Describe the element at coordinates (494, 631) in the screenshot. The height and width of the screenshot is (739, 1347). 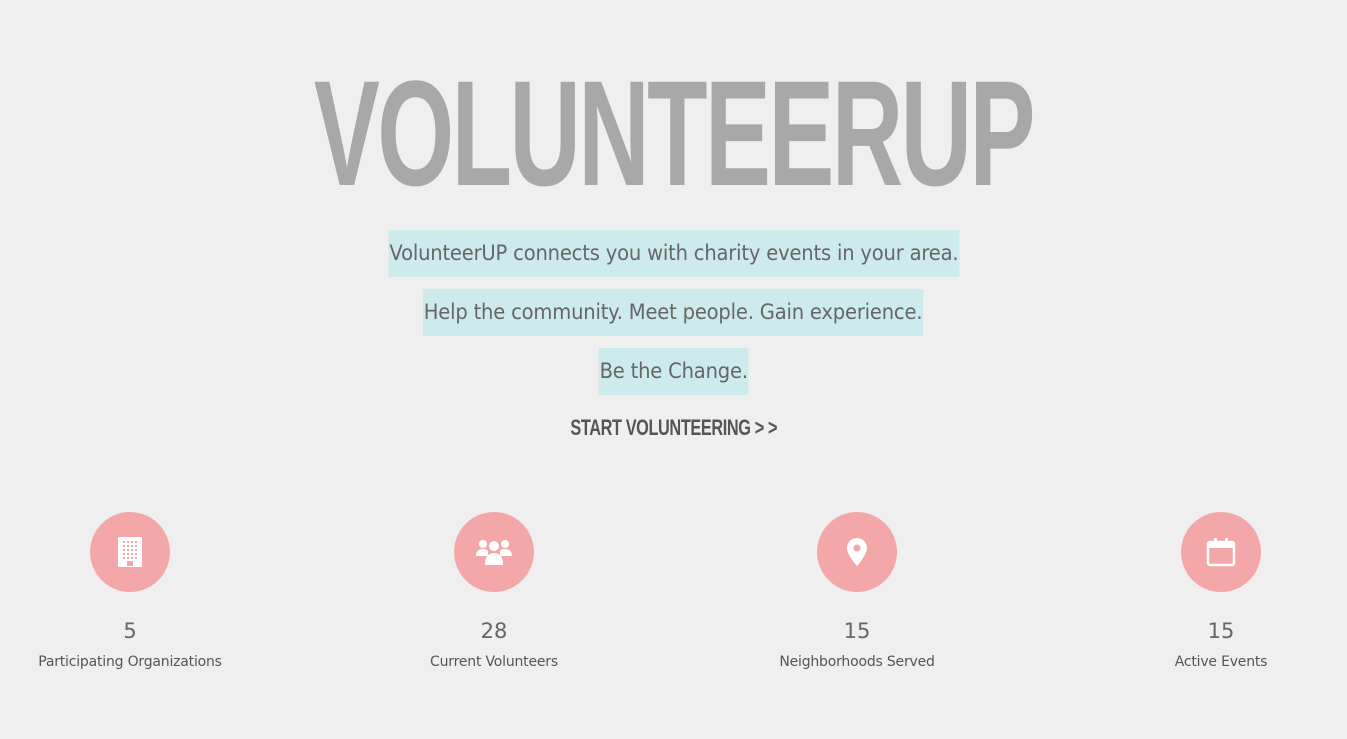
I see `stat-value: 28` at that location.